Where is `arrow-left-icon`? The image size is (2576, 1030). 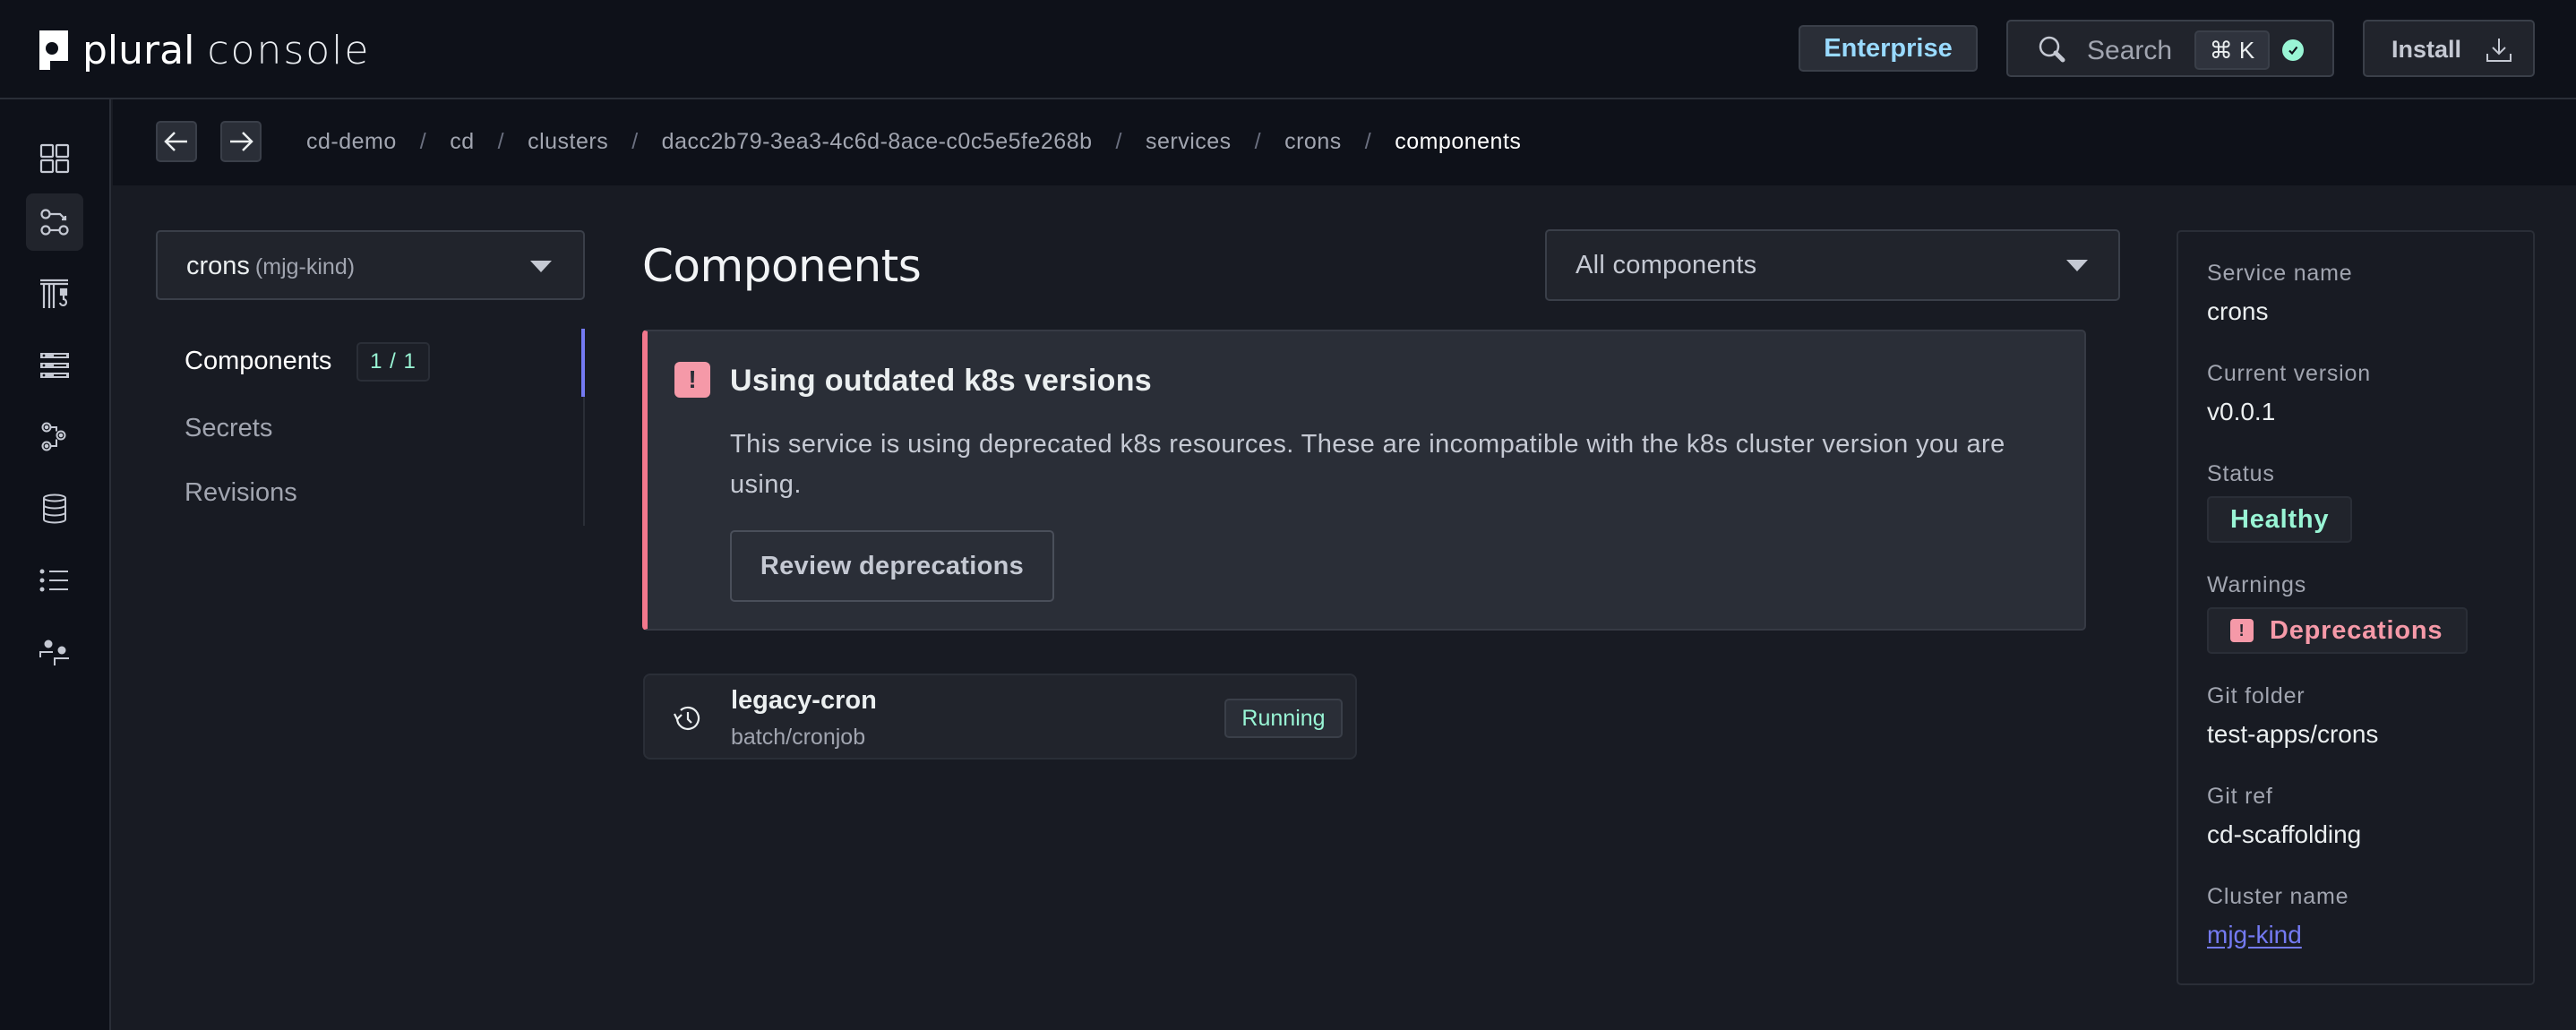
arrow-left-icon is located at coordinates (175, 141).